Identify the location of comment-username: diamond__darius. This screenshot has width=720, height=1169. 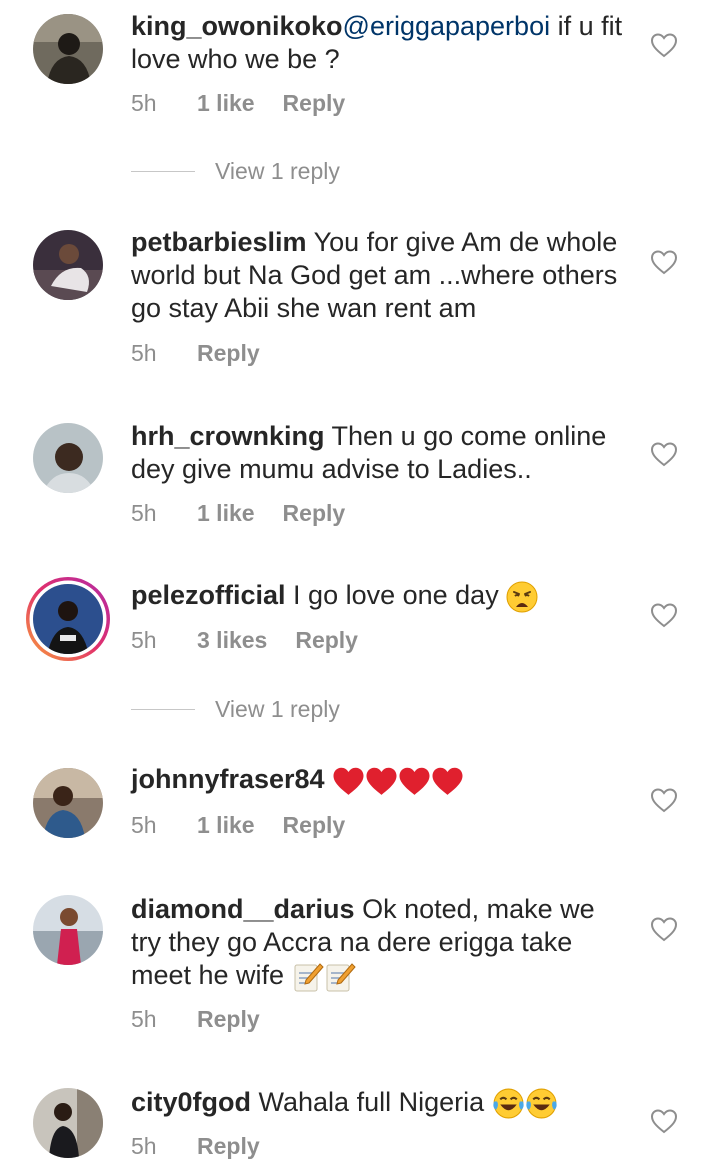
(243, 909).